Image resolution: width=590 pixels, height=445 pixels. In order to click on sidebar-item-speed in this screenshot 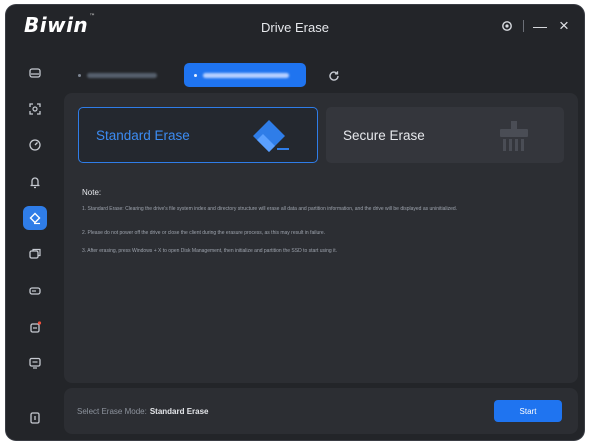, I will do `click(35, 145)`.